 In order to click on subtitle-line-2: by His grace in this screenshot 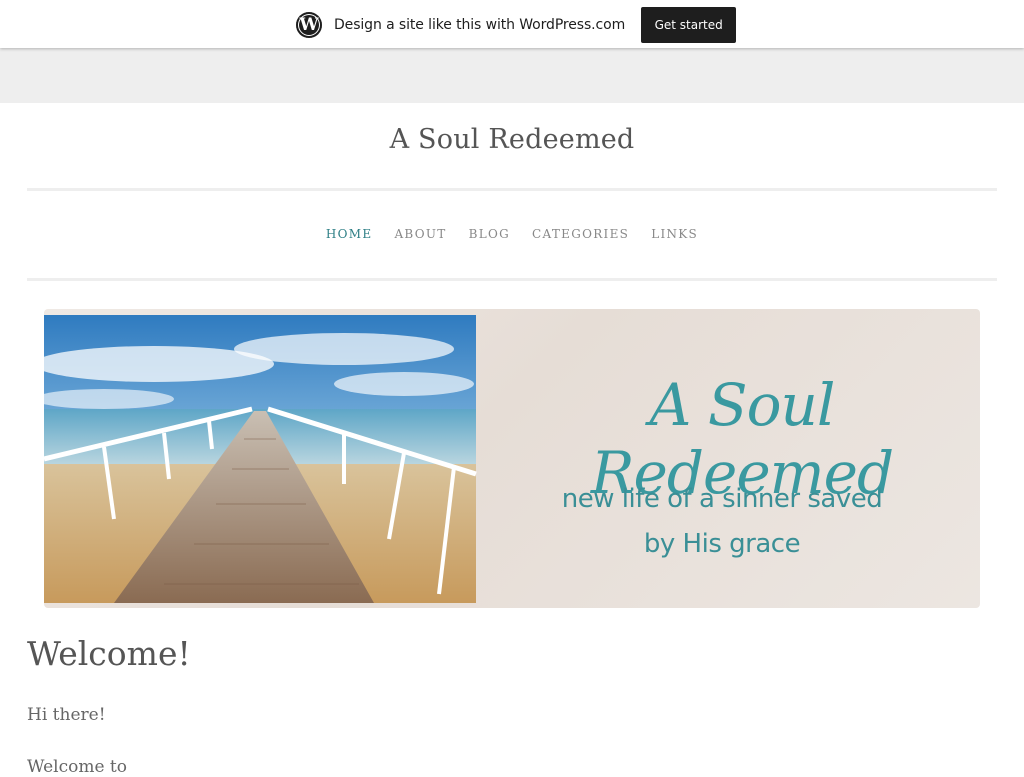, I will do `click(722, 544)`.